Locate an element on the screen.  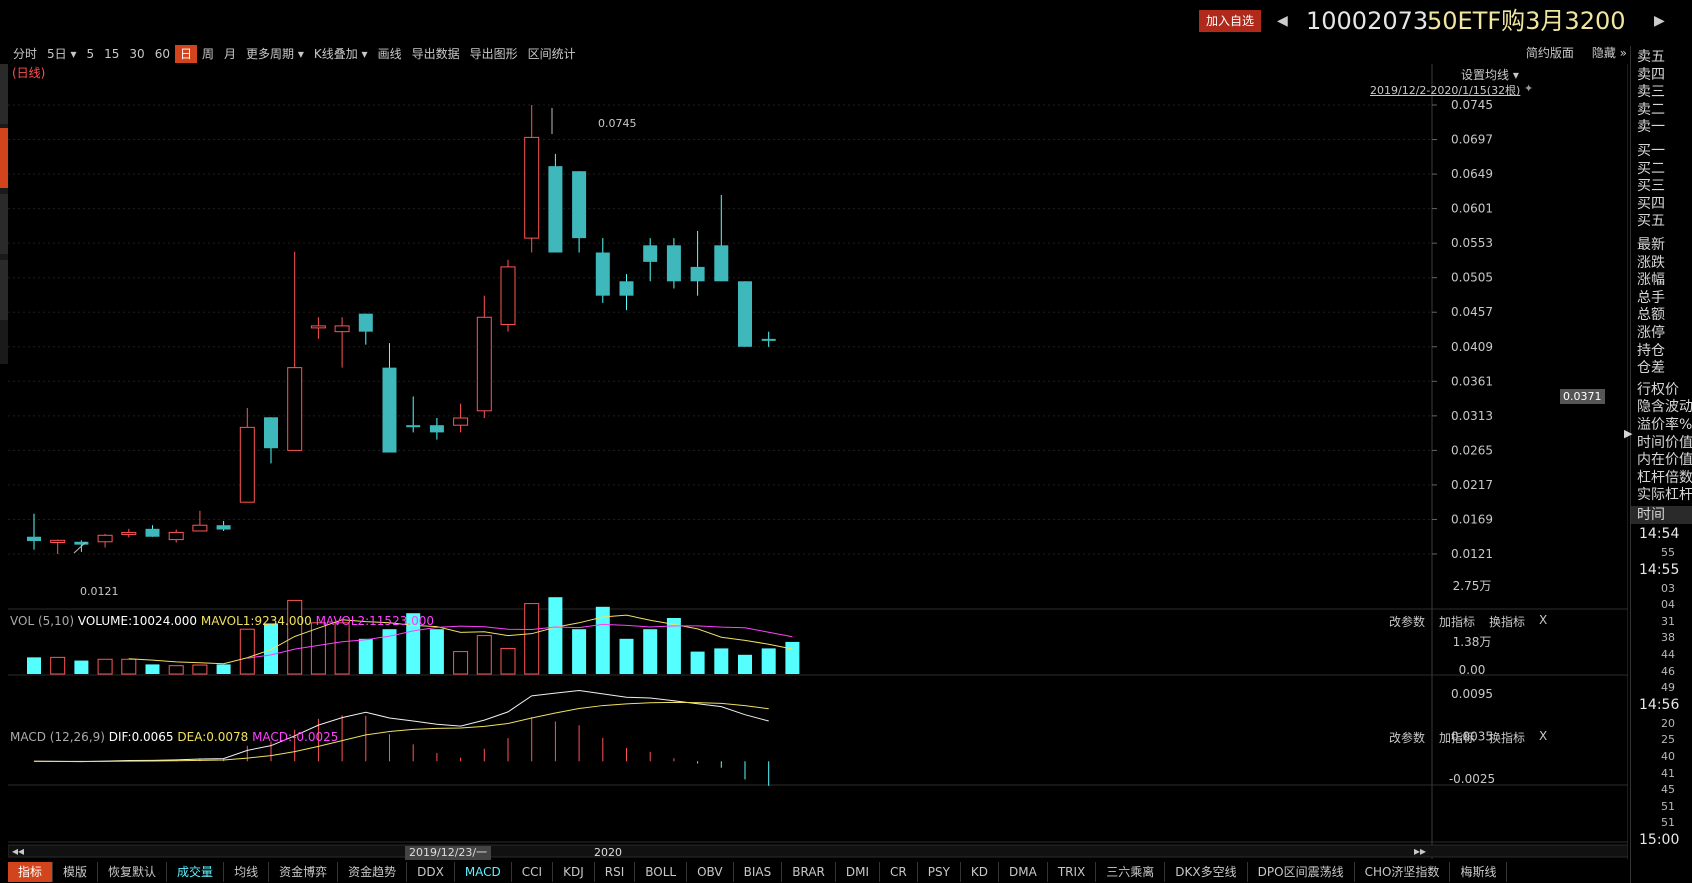
indicator-tab: DMI is located at coordinates (858, 872).